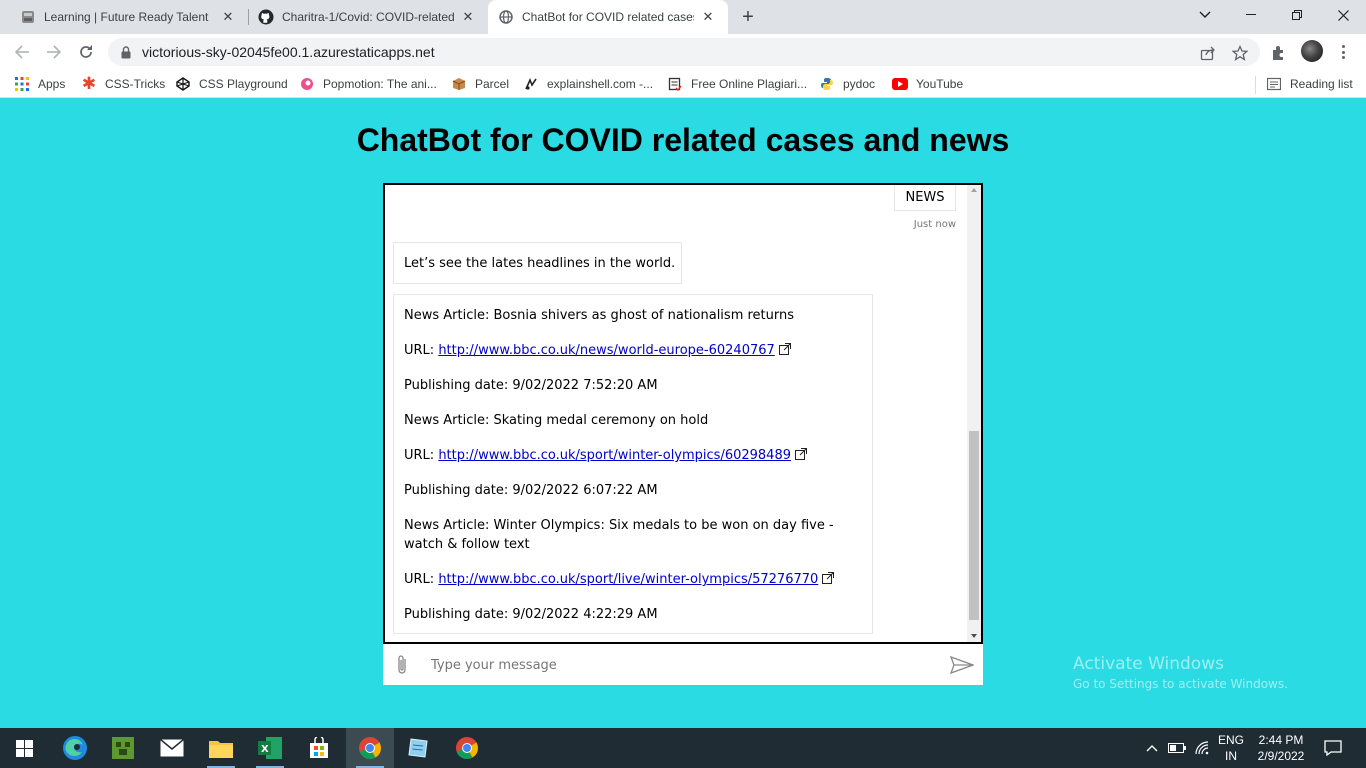 The height and width of the screenshot is (768, 1366). Describe the element at coordinates (1321, 84) in the screenshot. I see `reading-list-label: Reading list` at that location.